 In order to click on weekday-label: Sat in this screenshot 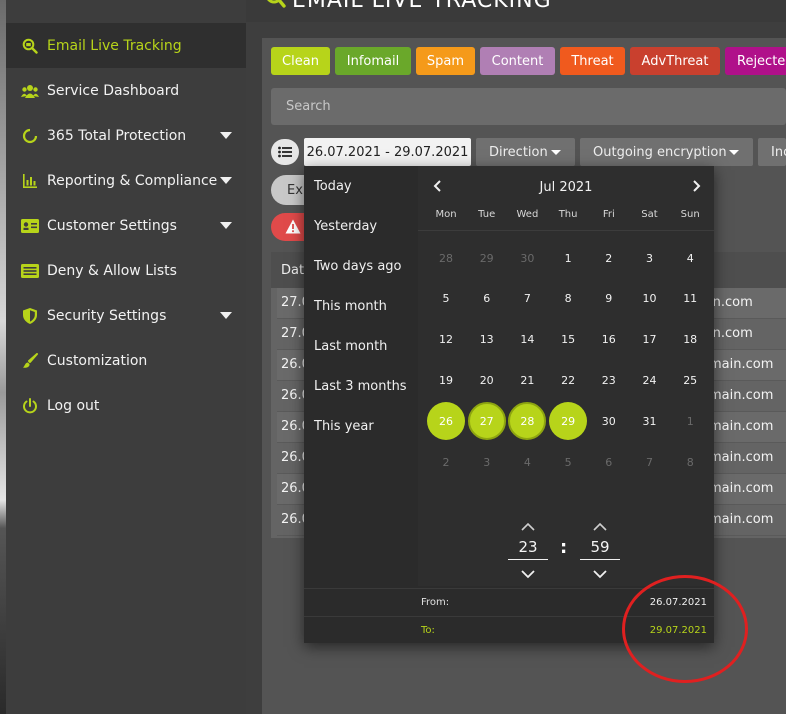, I will do `click(649, 214)`.